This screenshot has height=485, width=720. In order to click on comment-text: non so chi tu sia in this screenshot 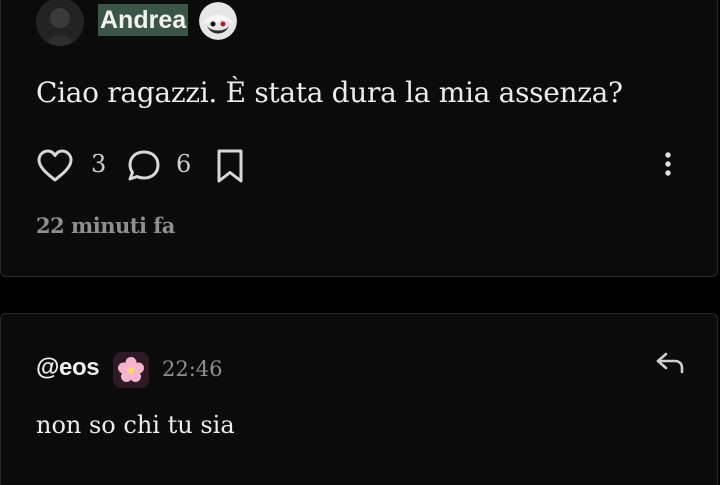, I will do `click(135, 425)`.